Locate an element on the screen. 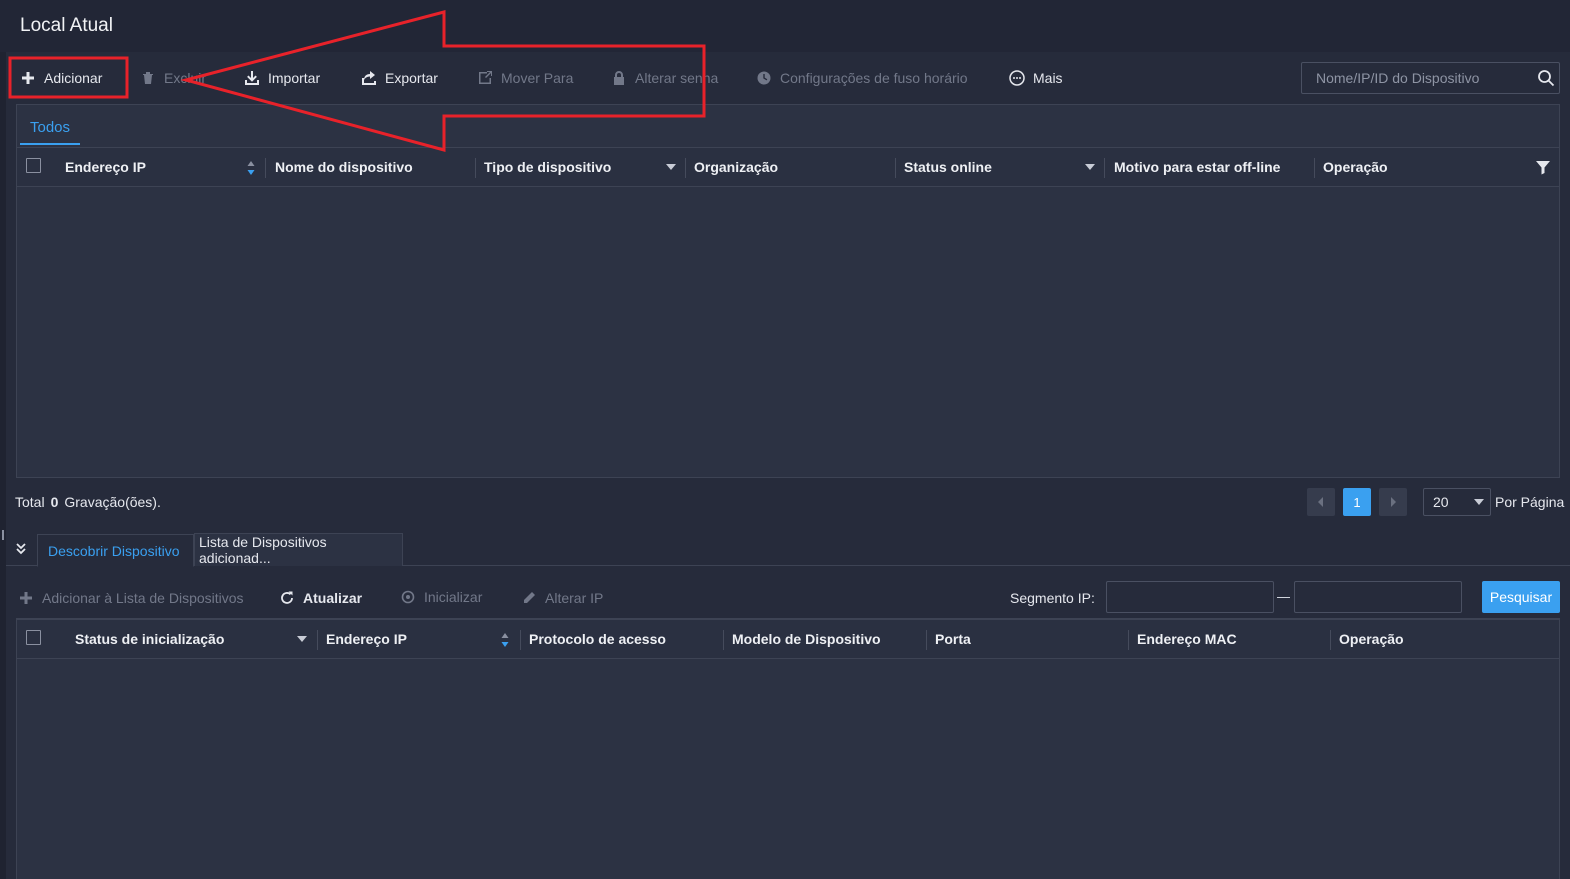 The width and height of the screenshot is (1570, 879). import-button: Importar is located at coordinates (282, 78).